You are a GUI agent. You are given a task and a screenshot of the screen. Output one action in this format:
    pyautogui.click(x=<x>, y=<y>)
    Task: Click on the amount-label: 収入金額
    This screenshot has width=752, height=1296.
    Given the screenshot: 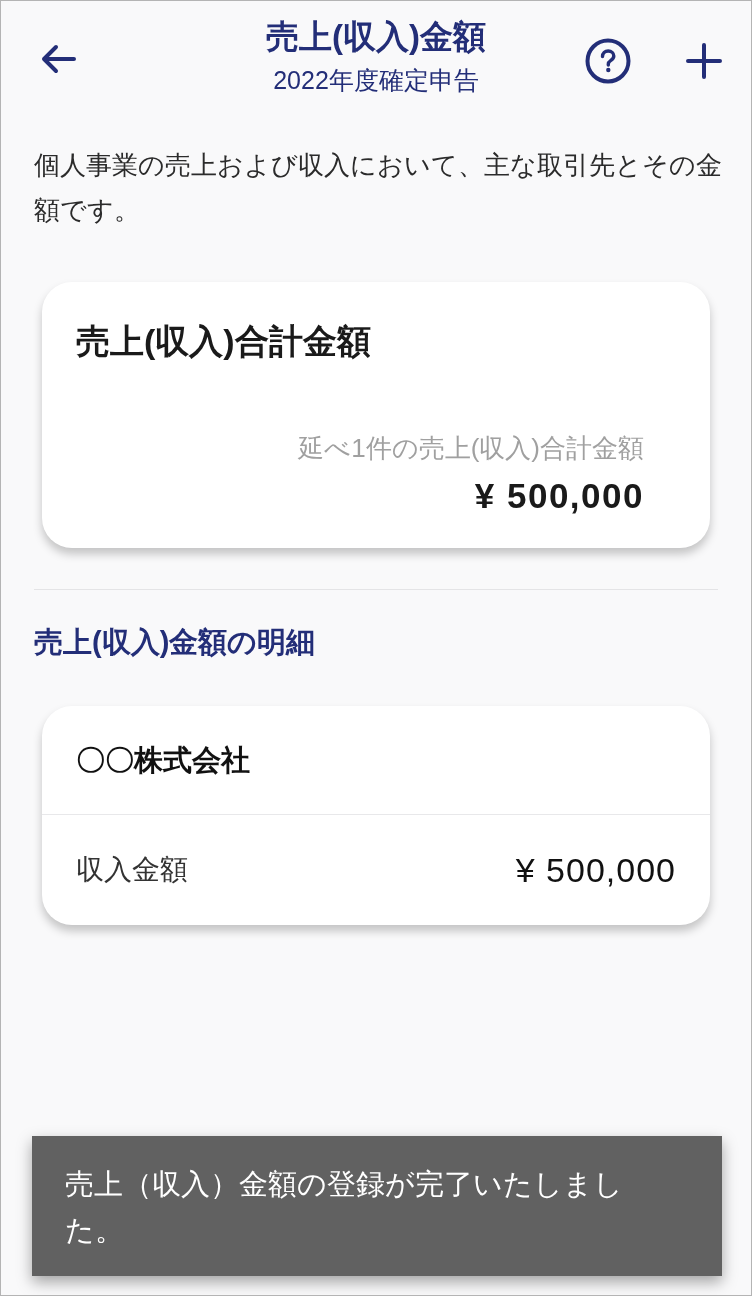 What is the action you would take?
    pyautogui.click(x=132, y=870)
    